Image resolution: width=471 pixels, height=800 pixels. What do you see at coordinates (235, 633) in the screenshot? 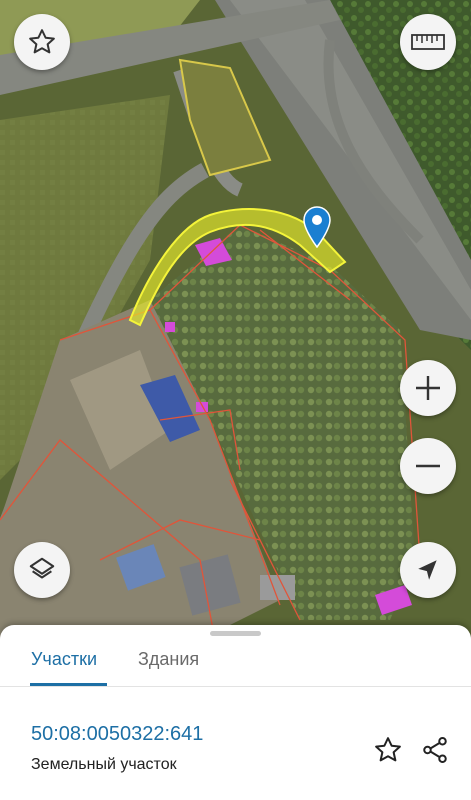
I see `drag-handle` at bounding box center [235, 633].